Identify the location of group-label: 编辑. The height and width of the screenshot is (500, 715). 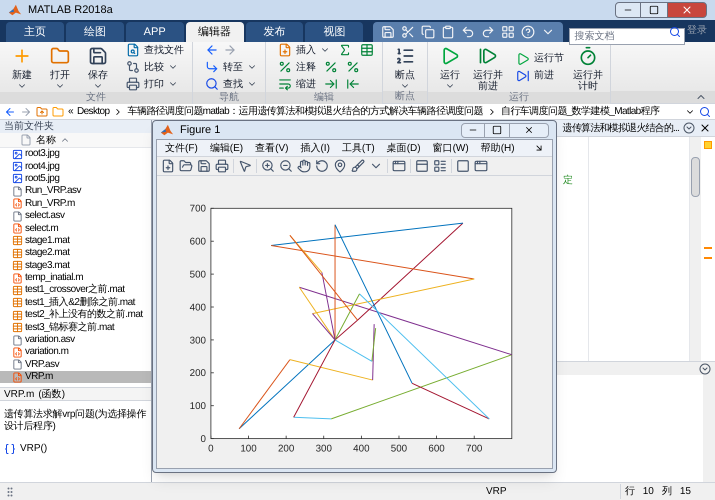
(324, 98).